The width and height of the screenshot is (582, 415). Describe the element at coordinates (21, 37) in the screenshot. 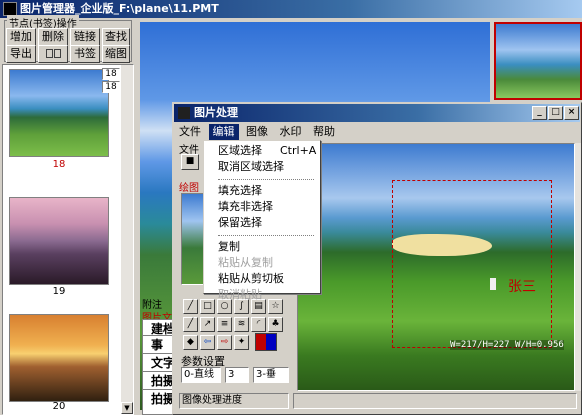

I see `add-button: 增加` at that location.